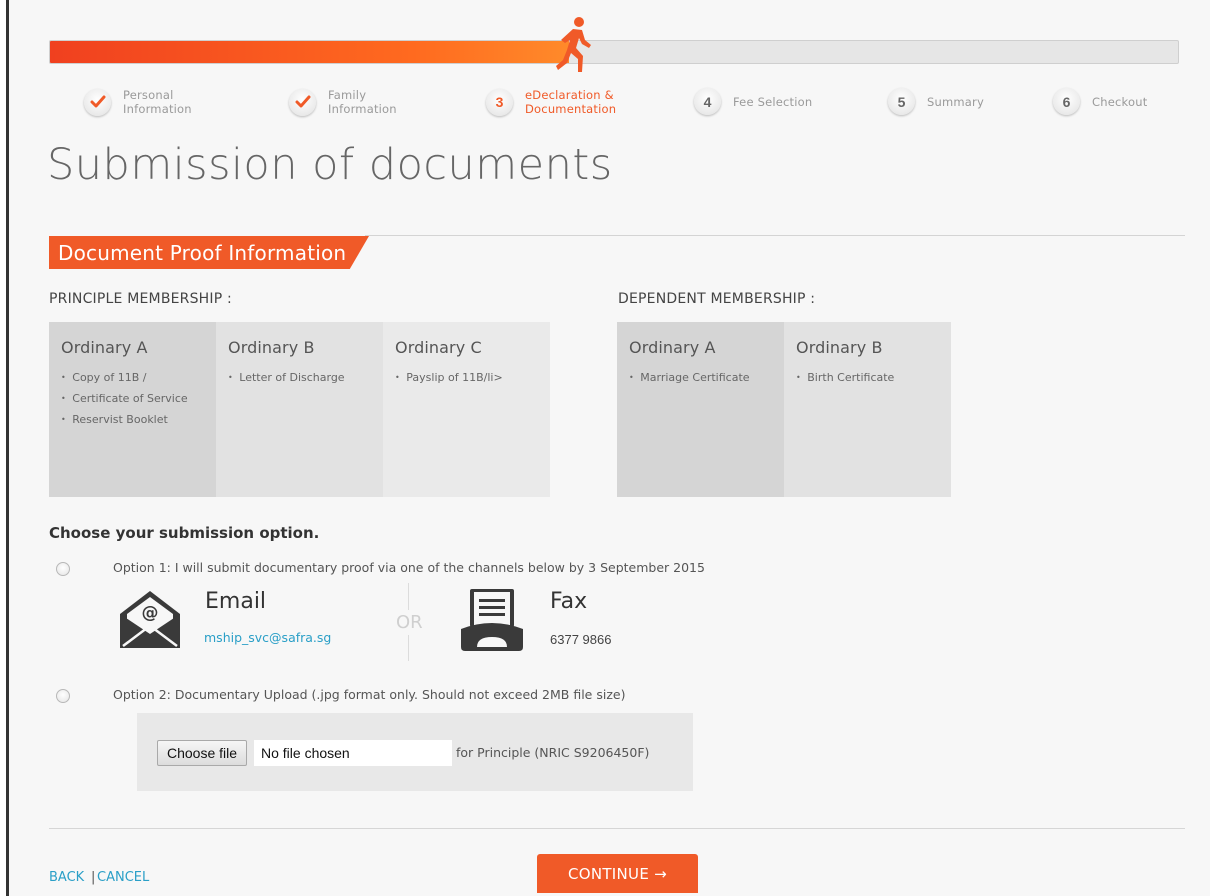 The height and width of the screenshot is (896, 1210). What do you see at coordinates (132, 378) in the screenshot?
I see `document-item: Copy of 11B /` at bounding box center [132, 378].